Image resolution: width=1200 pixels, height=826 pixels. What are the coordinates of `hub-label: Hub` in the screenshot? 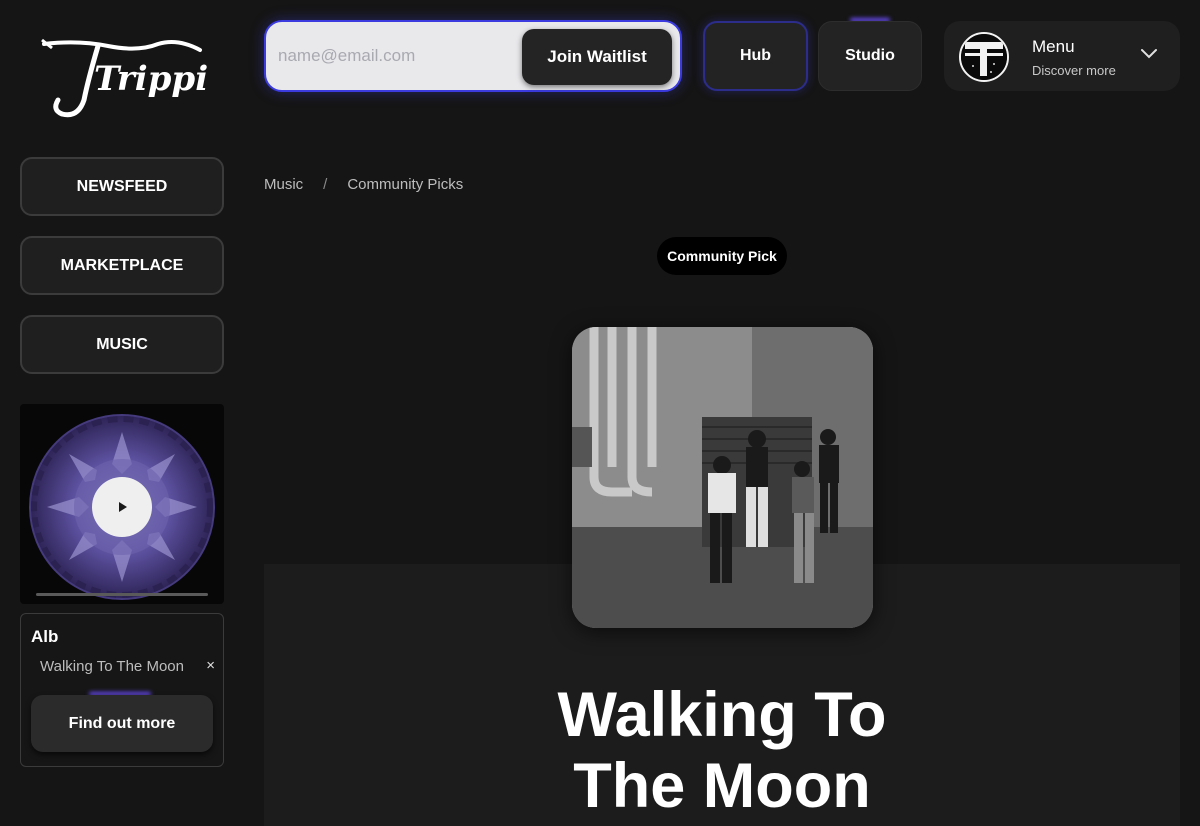 It's located at (755, 55).